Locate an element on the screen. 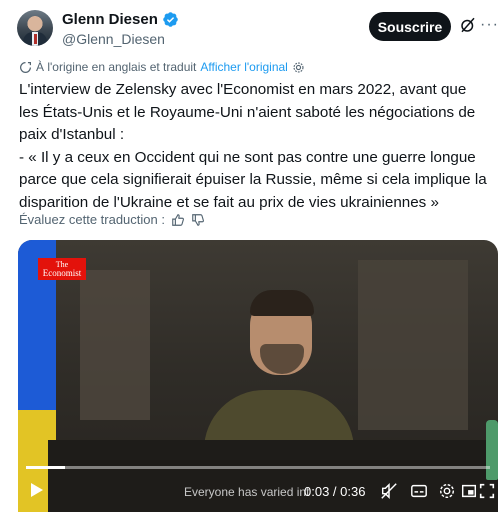 The image size is (502, 512). more-icon: ··· is located at coordinates (489, 25).